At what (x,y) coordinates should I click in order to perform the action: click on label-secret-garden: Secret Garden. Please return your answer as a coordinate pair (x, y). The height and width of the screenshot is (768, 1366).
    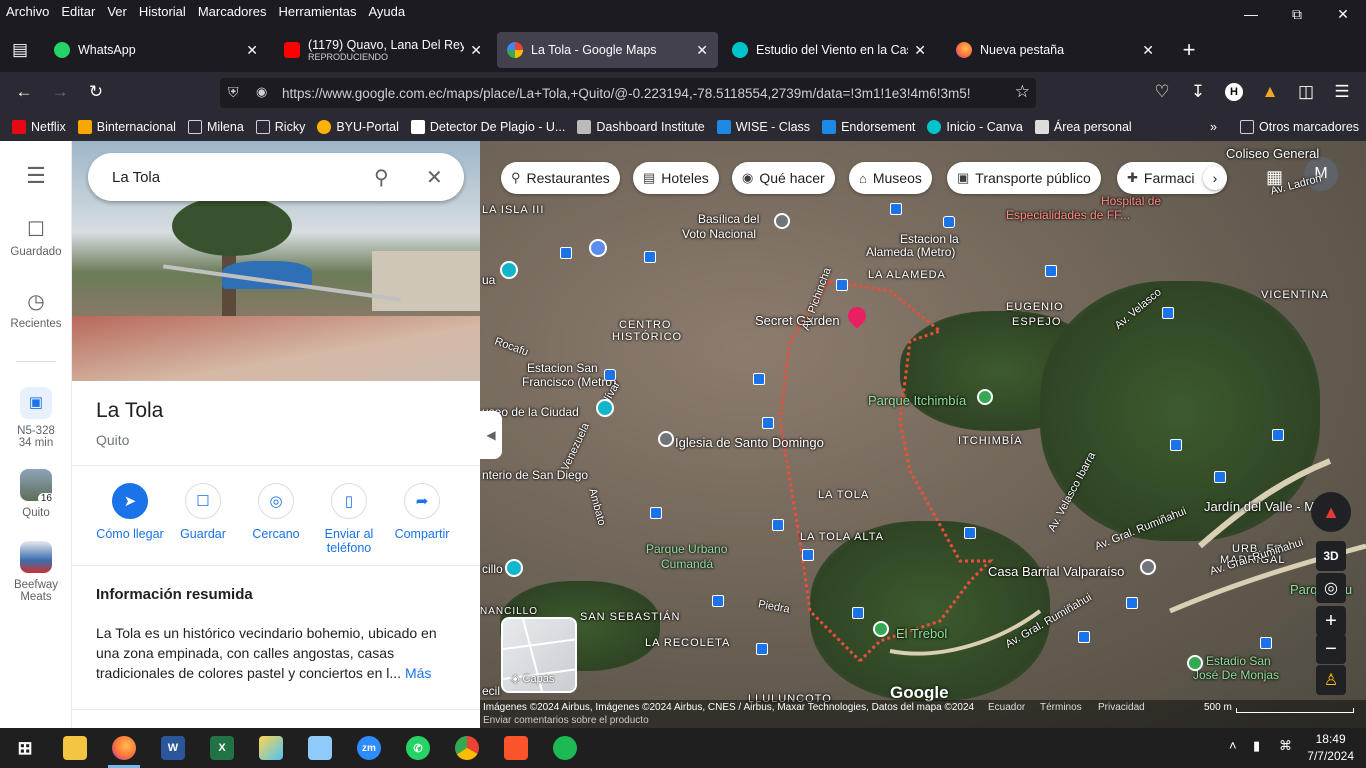
    Looking at the image, I should click on (797, 320).